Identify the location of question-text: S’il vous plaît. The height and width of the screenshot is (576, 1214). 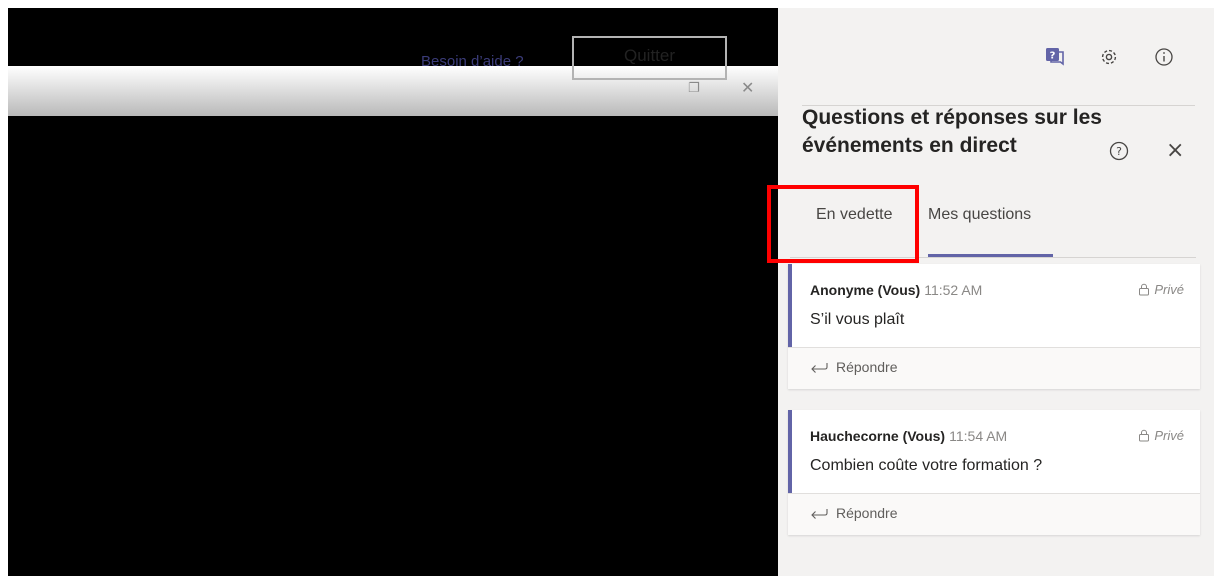
(857, 319).